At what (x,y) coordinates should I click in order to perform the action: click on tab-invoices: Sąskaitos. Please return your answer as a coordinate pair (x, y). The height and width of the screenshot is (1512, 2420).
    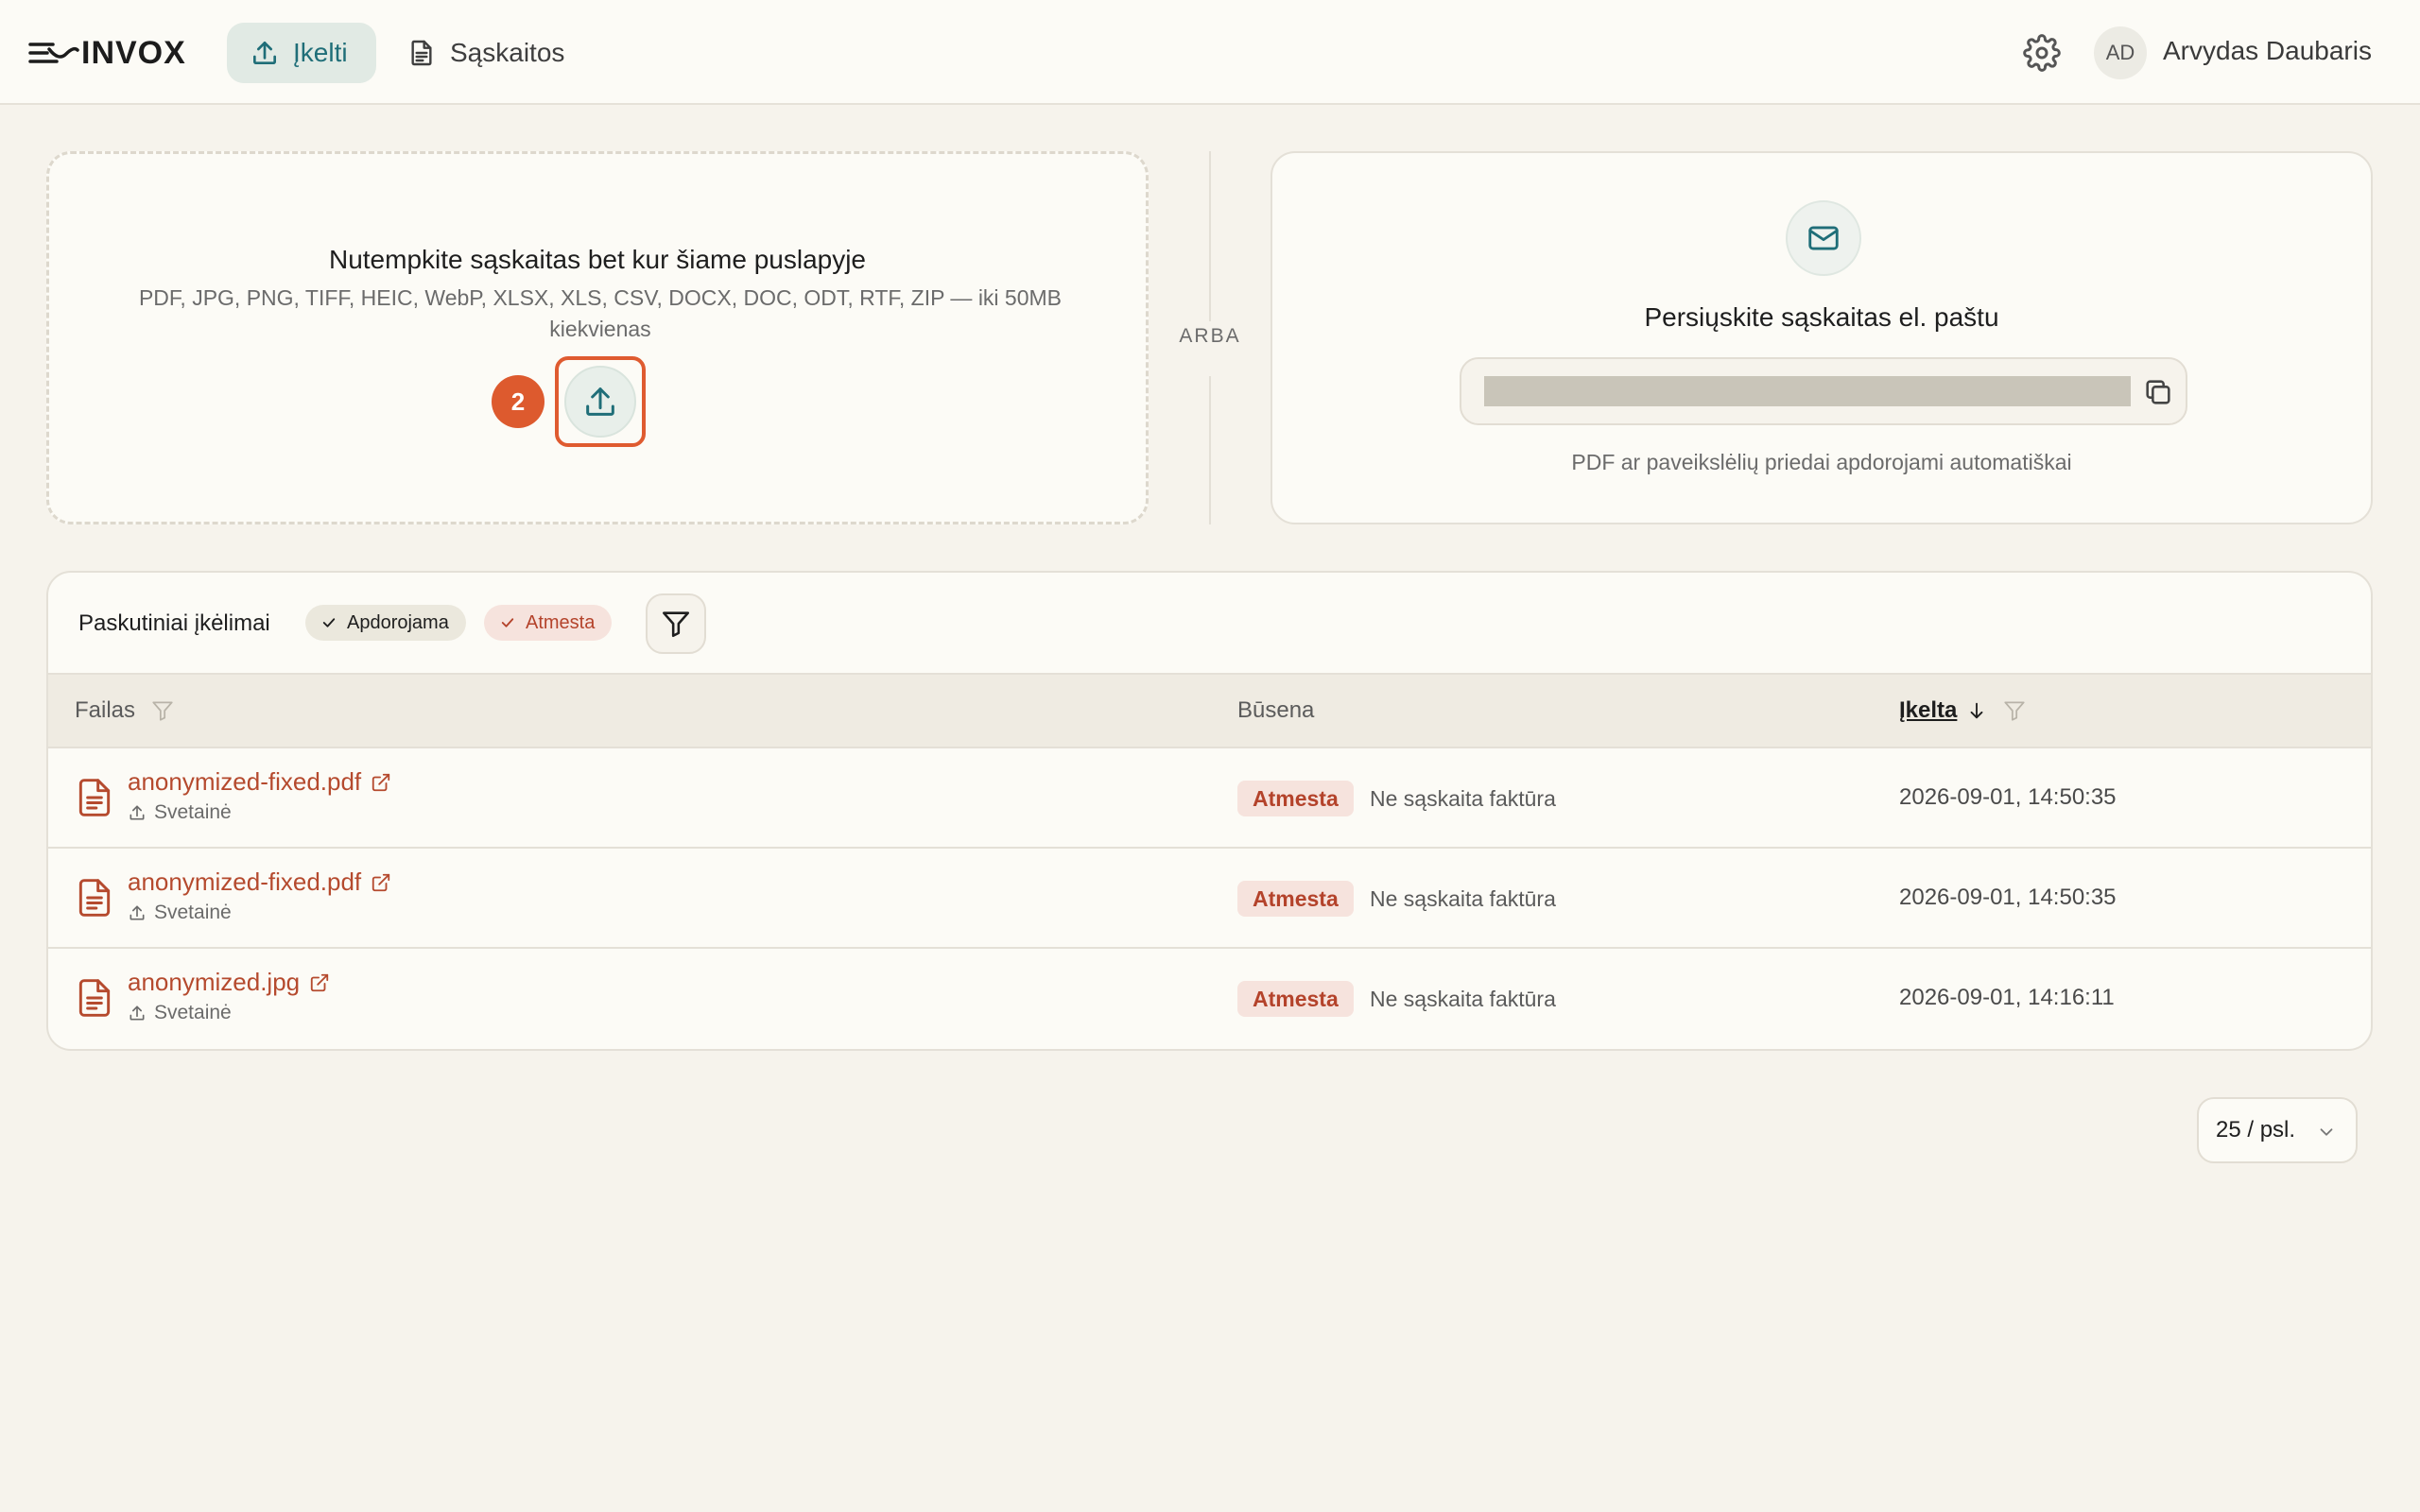
    Looking at the image, I should click on (486, 53).